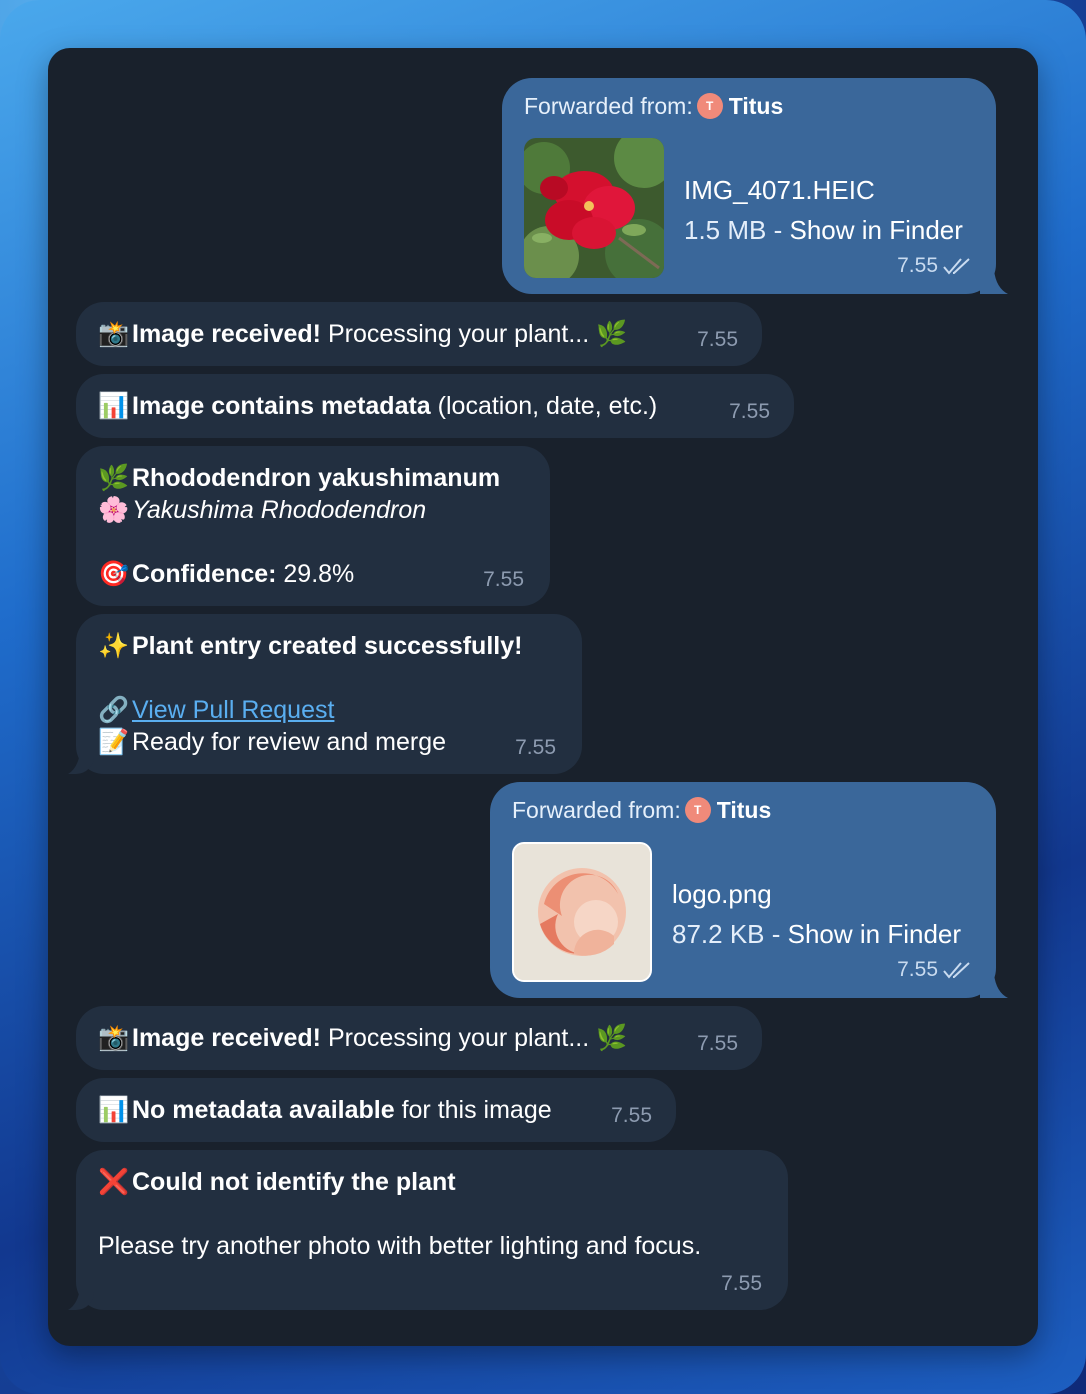  I want to click on file-info: logo.png 87.2 KB - Show in Finder, so click(816, 914).